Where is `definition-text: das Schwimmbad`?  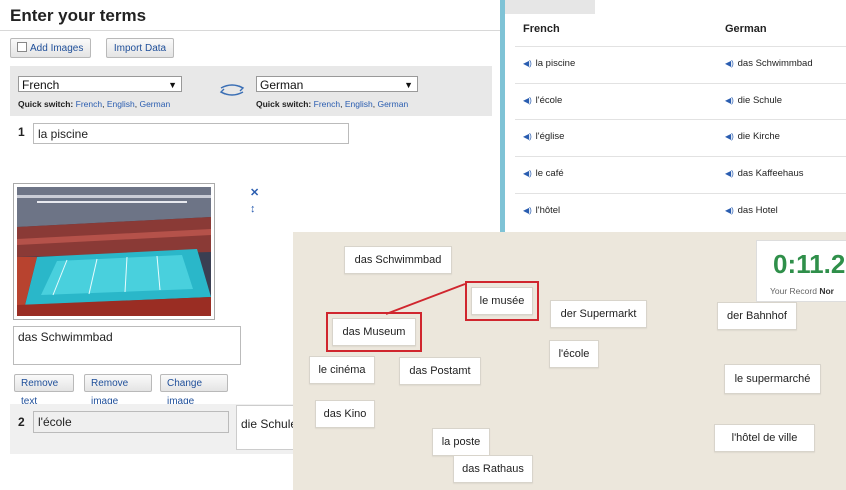
definition-text: das Schwimmbad is located at coordinates (775, 63).